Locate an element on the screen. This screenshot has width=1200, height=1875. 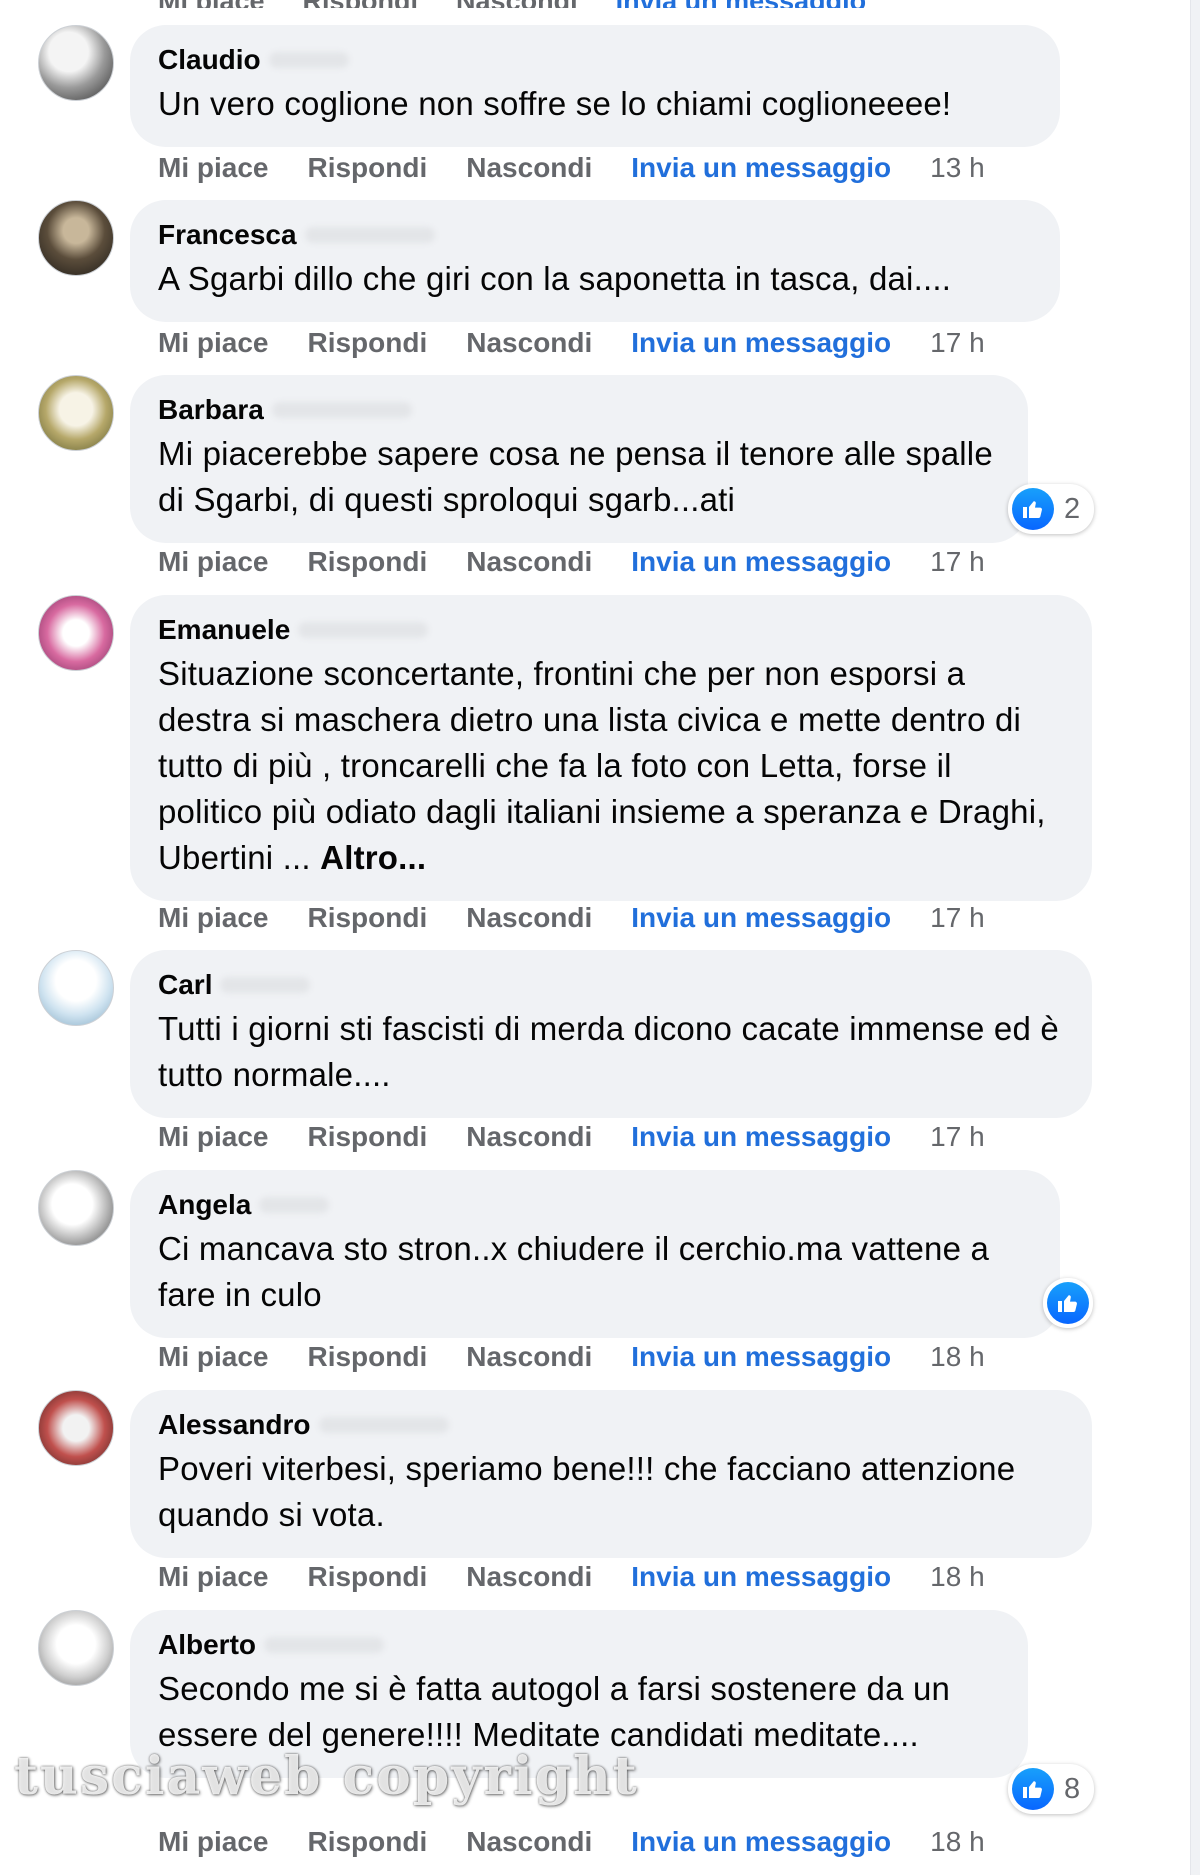
reaction-summary: 8 is located at coordinates (1051, 1789).